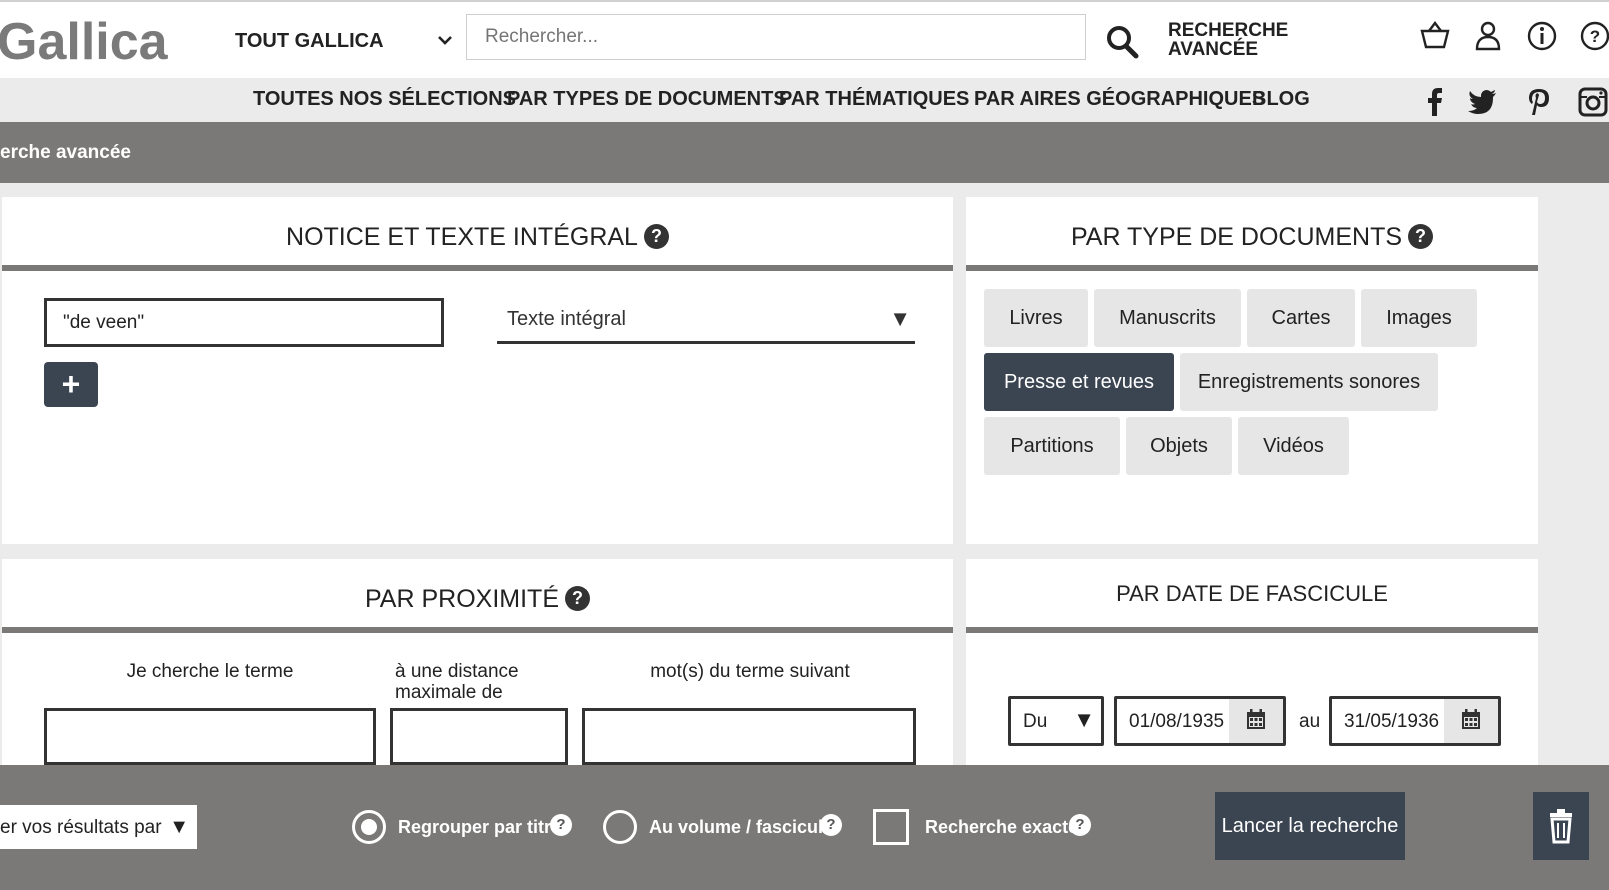 Image resolution: width=1609 pixels, height=890 pixels. Describe the element at coordinates (445, 40) in the screenshot. I see `chevron-down-icon` at that location.